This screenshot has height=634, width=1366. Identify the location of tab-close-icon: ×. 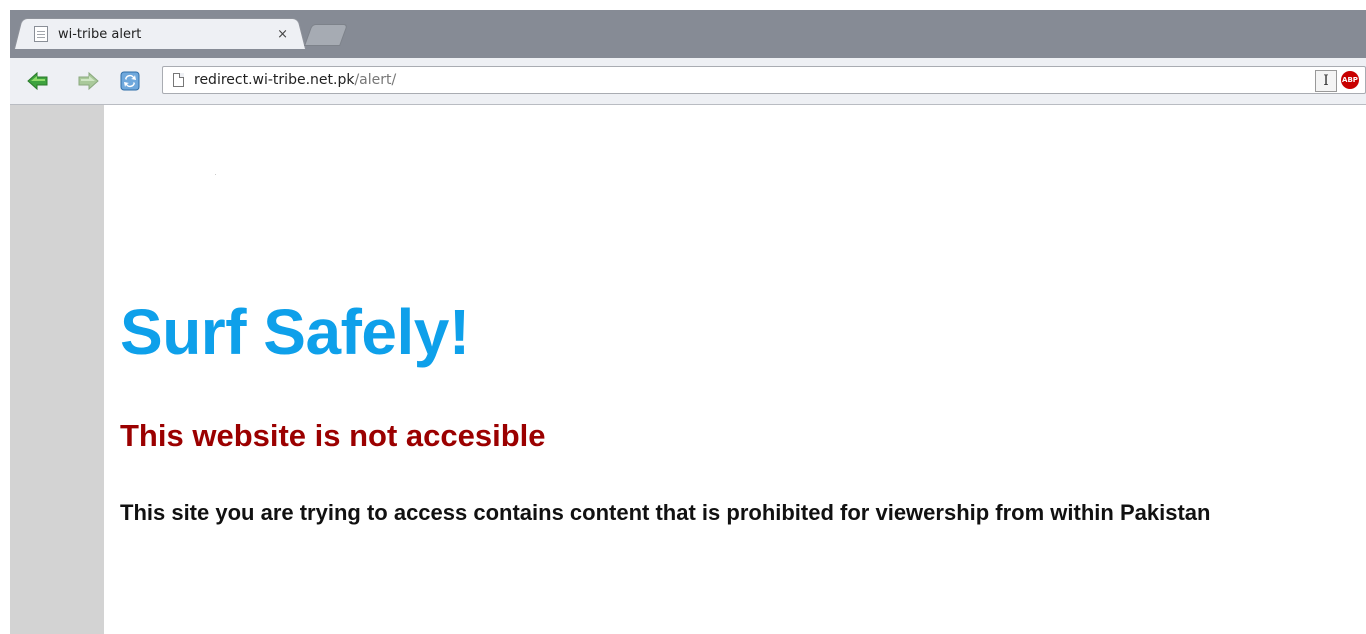
(282, 34).